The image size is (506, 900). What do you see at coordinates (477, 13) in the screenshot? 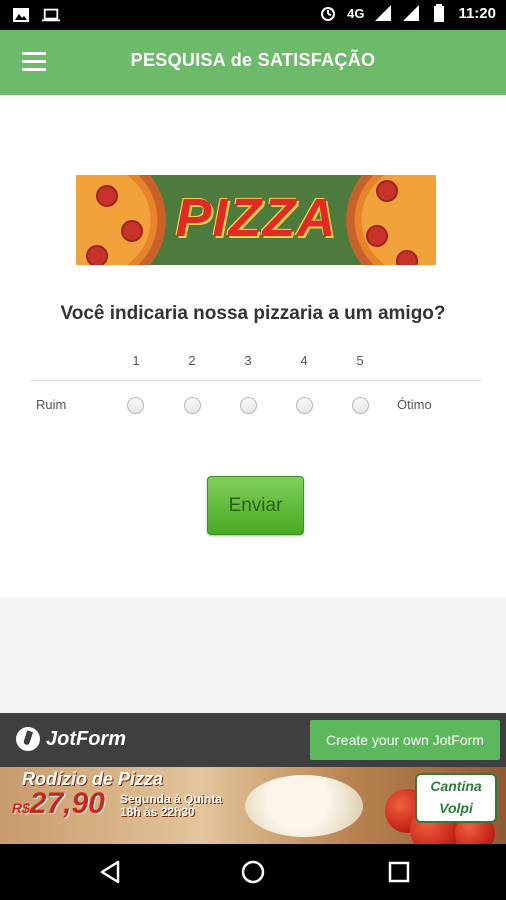
I see `clock: 11:20` at bounding box center [477, 13].